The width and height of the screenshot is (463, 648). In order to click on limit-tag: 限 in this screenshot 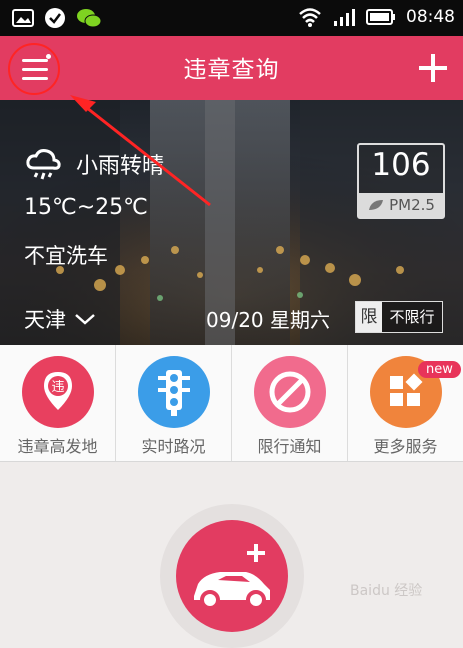, I will do `click(369, 317)`.